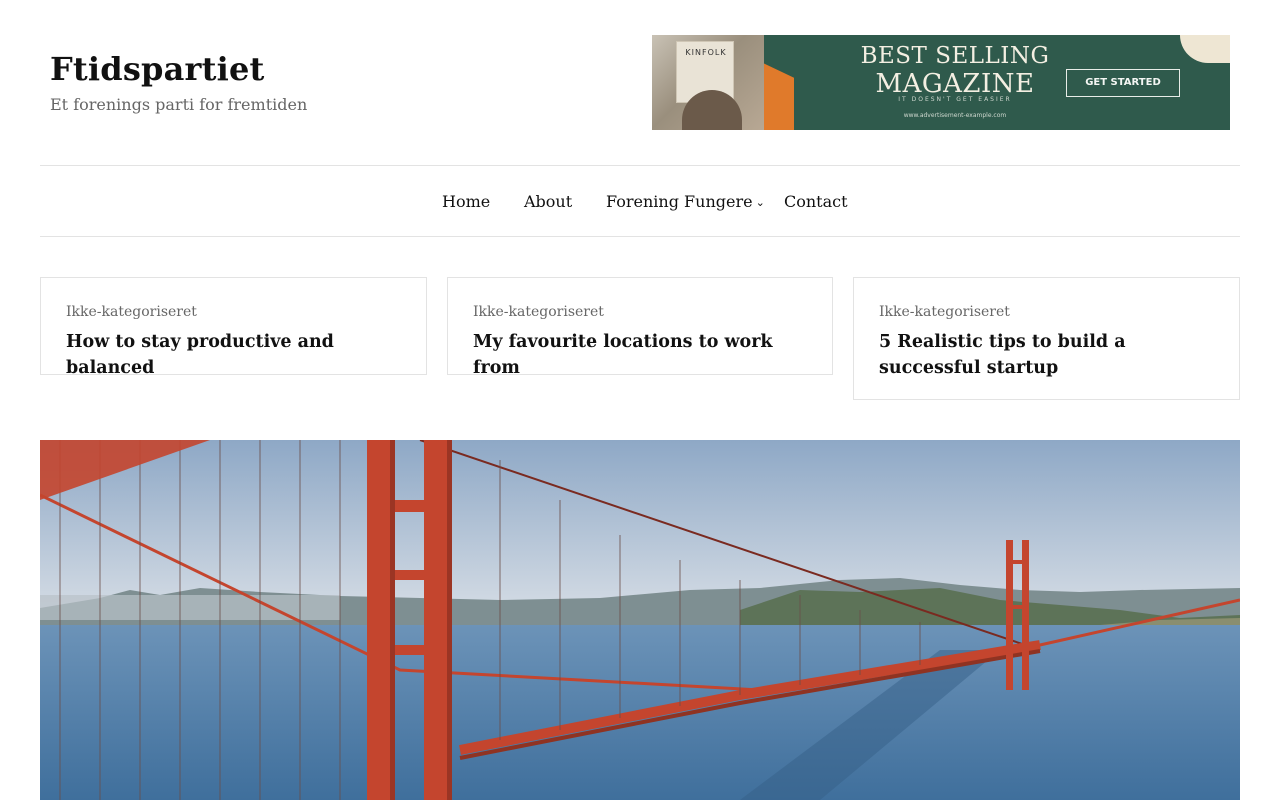 Image resolution: width=1280 pixels, height=800 pixels. I want to click on nav-item-about: About, so click(548, 201).